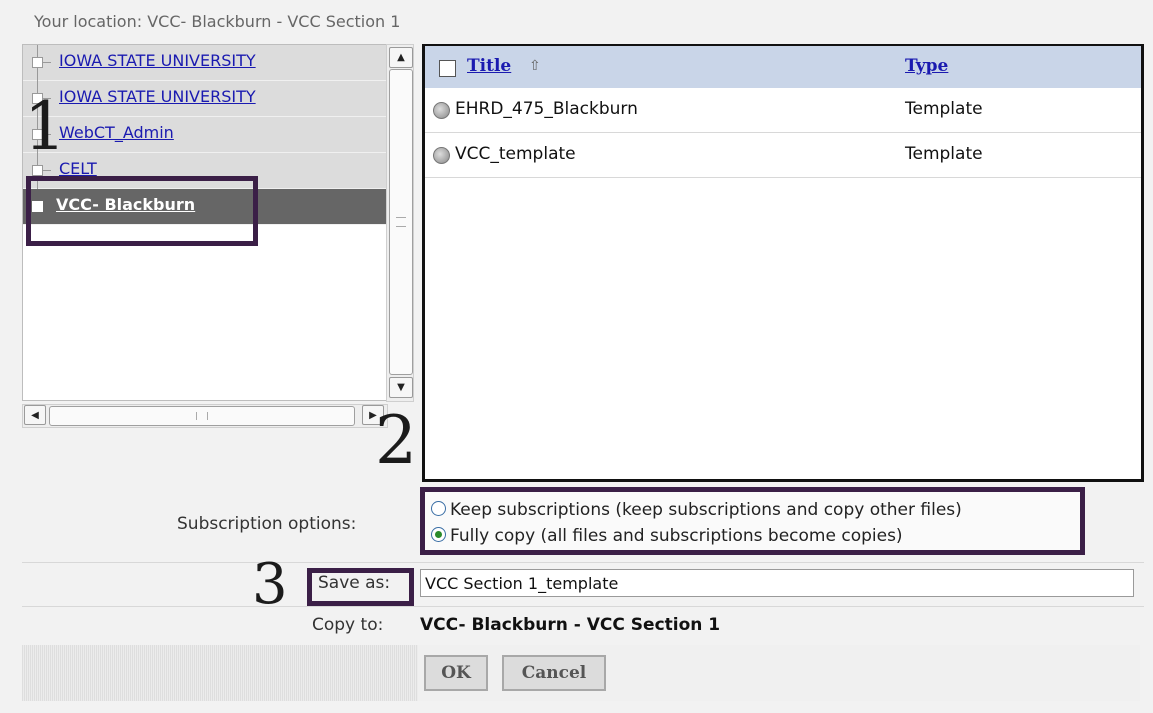 The width and height of the screenshot is (1153, 713). Describe the element at coordinates (396, 440) in the screenshot. I see `annotation-number-2: 2` at that location.